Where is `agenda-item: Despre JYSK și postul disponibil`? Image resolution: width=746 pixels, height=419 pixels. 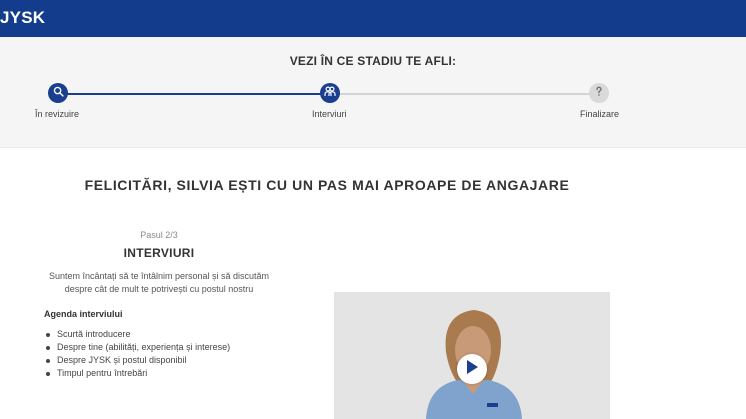 agenda-item: Despre JYSK și postul disponibil is located at coordinates (163, 360).